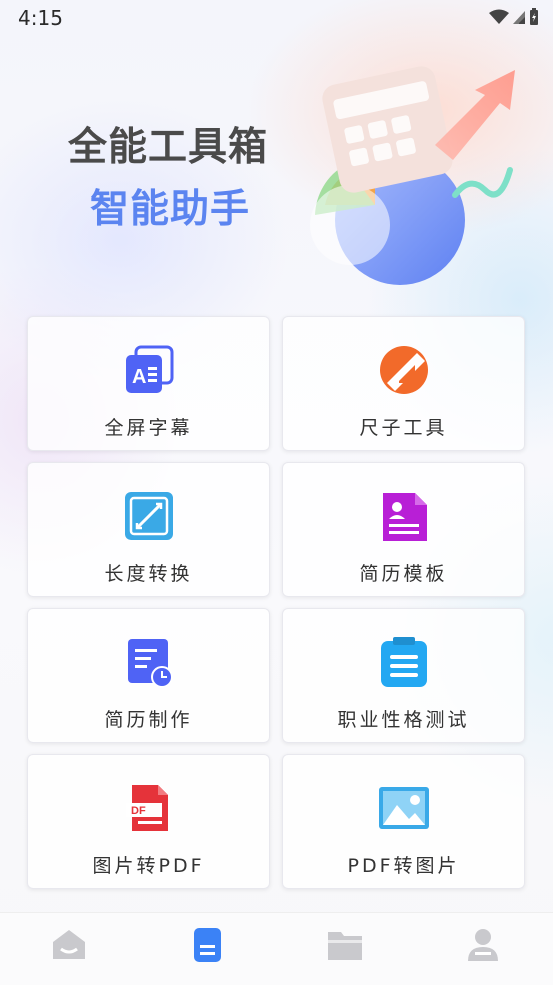 The width and height of the screenshot is (553, 985). Describe the element at coordinates (138, 811) in the screenshot. I see `svg-text: DF` at that location.